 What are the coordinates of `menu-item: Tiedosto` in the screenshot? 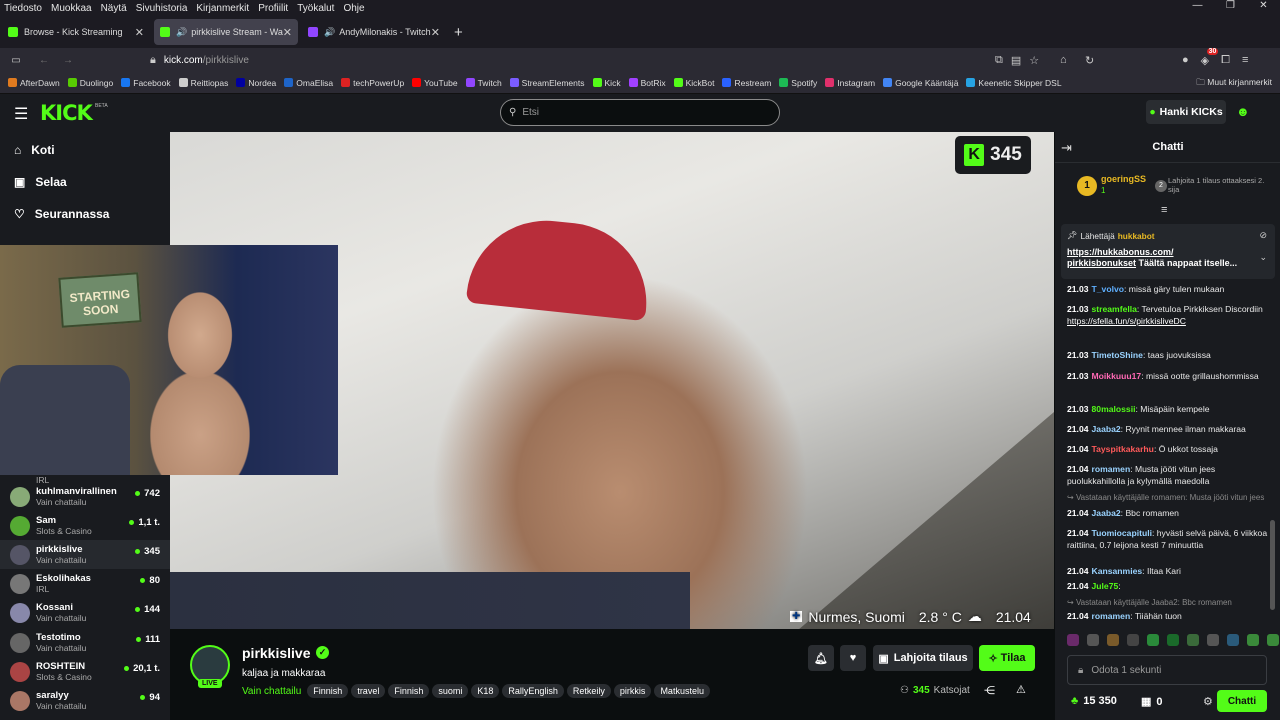 It's located at (23, 8).